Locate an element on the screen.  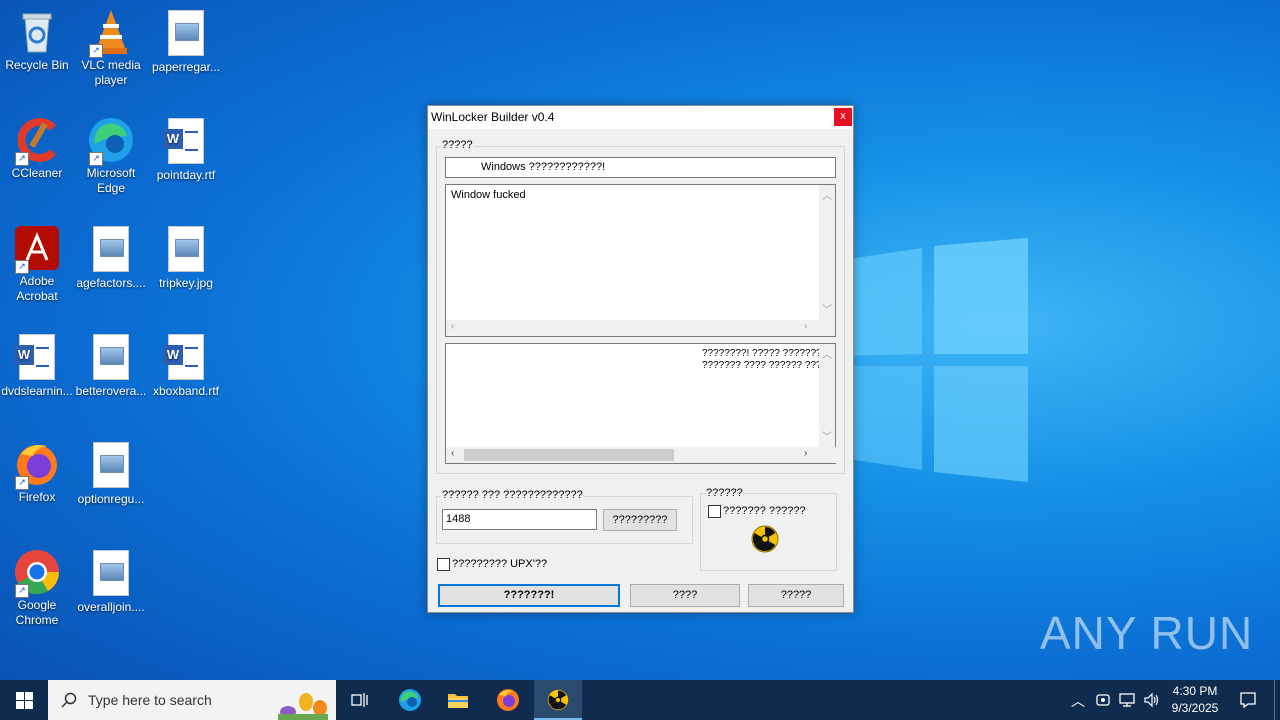
secondary-button: ???? is located at coordinates (685, 595).